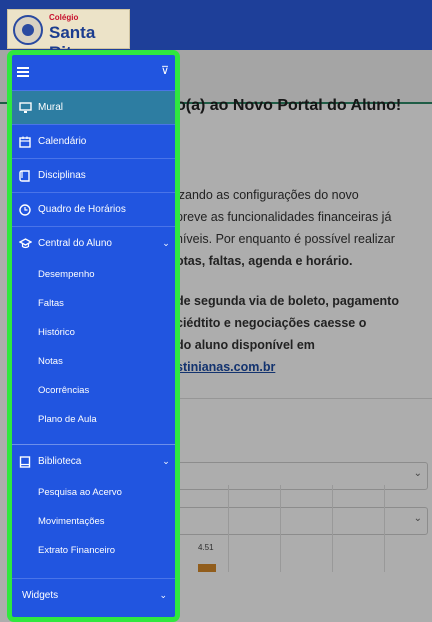 This screenshot has width=432, height=622. Describe the element at coordinates (25, 175) in the screenshot. I see `book-icon` at that location.